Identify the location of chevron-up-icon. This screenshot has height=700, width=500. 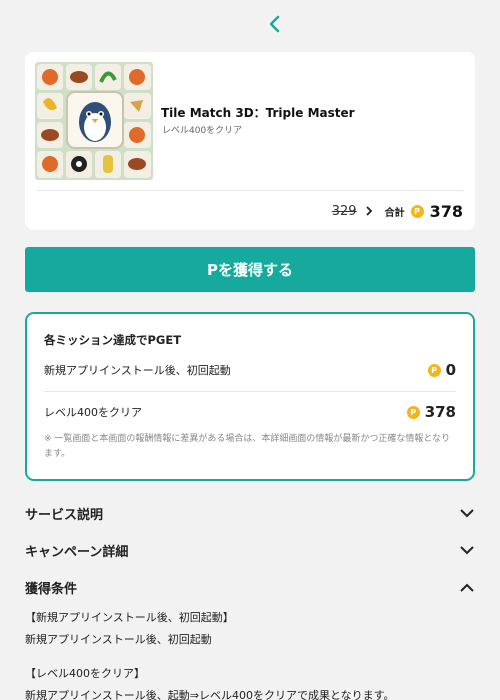
(467, 587).